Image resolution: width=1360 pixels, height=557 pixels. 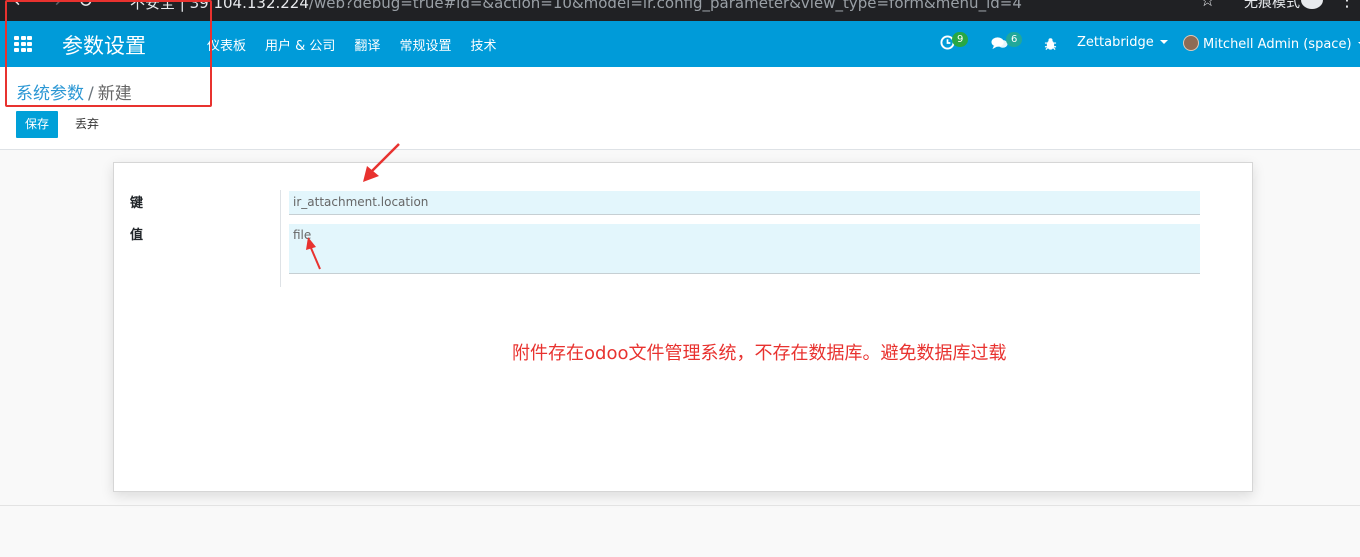 What do you see at coordinates (744, 203) in the screenshot?
I see `key-field: ir_attachment.location` at bounding box center [744, 203].